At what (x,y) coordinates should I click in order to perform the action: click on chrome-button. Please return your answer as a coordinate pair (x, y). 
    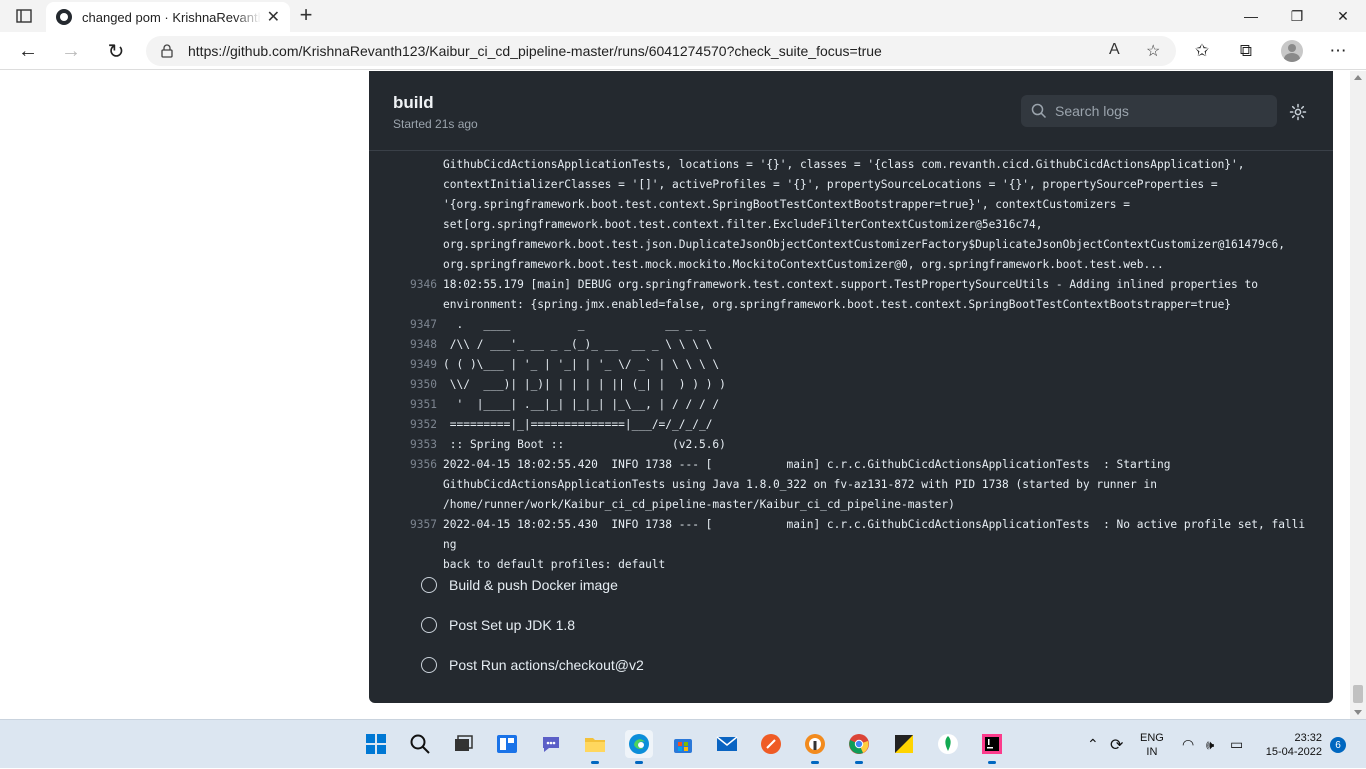
    Looking at the image, I should click on (859, 747).